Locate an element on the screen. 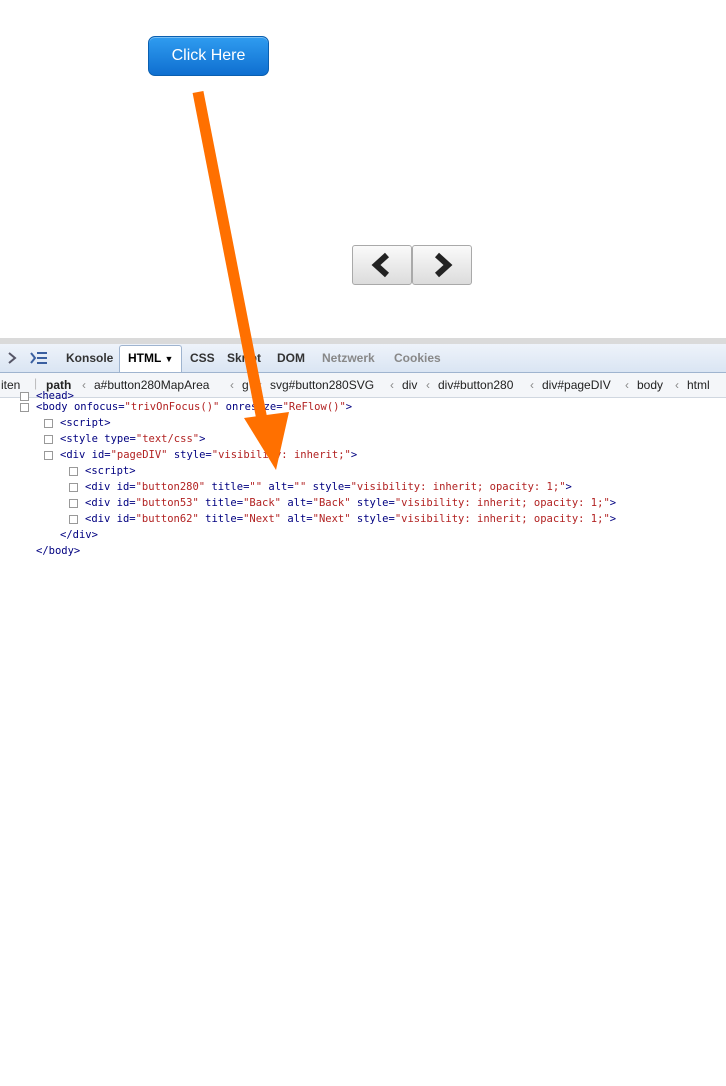  breadcrumb-item: a#button280MapArea is located at coordinates (151, 385).